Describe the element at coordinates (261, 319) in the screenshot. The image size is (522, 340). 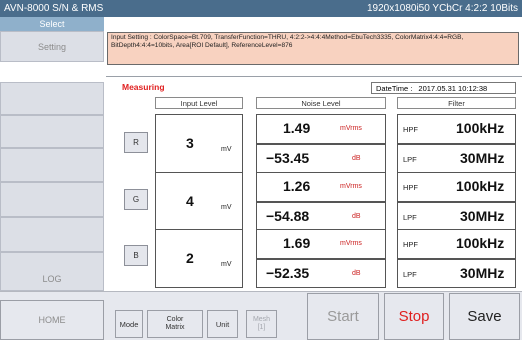
I see `mesh-label-1: Mesh` at that location.